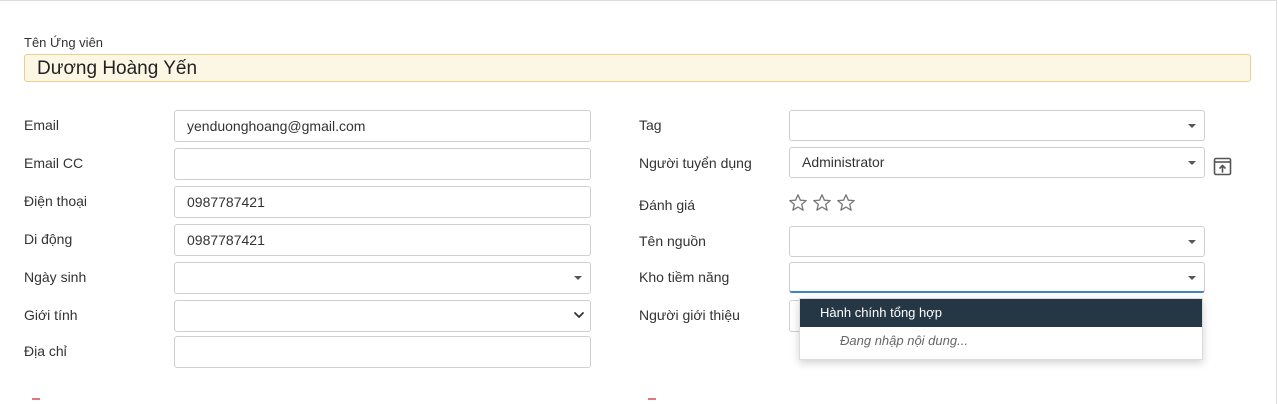  What do you see at coordinates (382, 164) in the screenshot?
I see `email-cc-input` at bounding box center [382, 164].